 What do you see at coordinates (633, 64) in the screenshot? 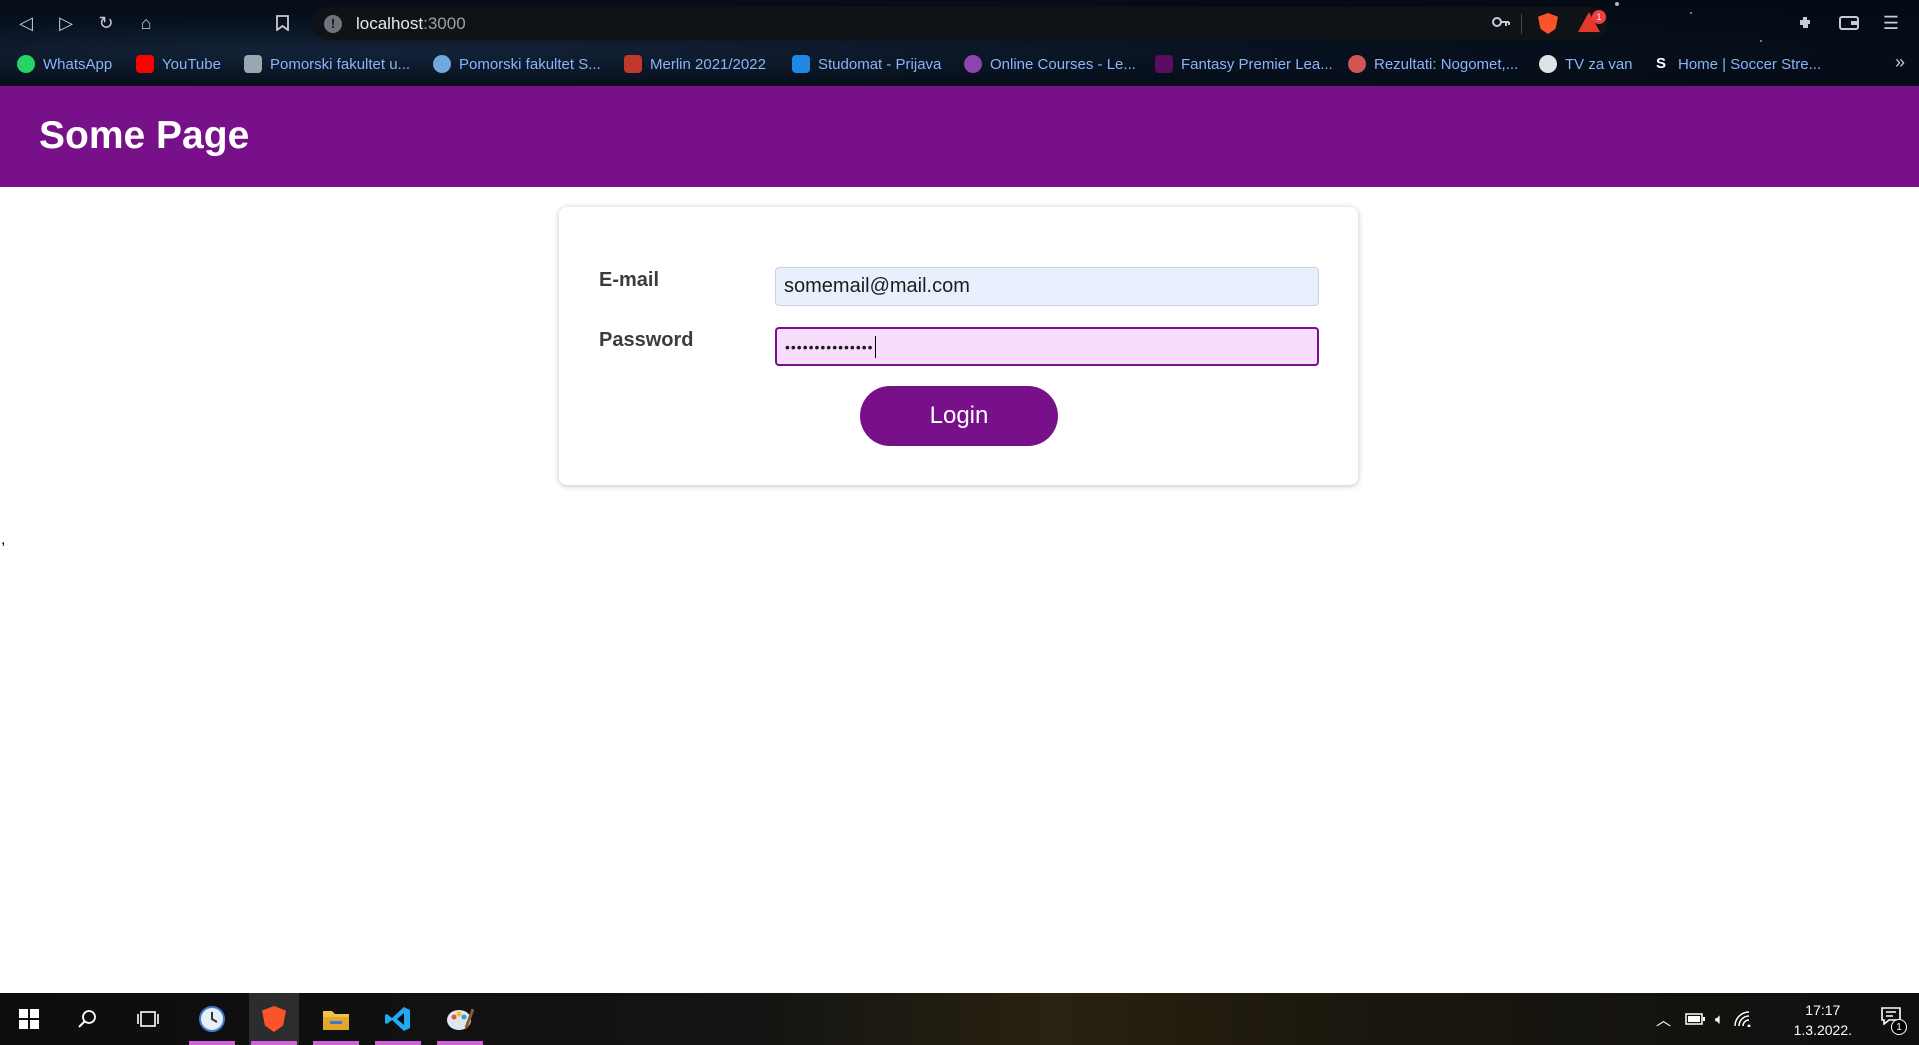
I see `merlin-icon` at bounding box center [633, 64].